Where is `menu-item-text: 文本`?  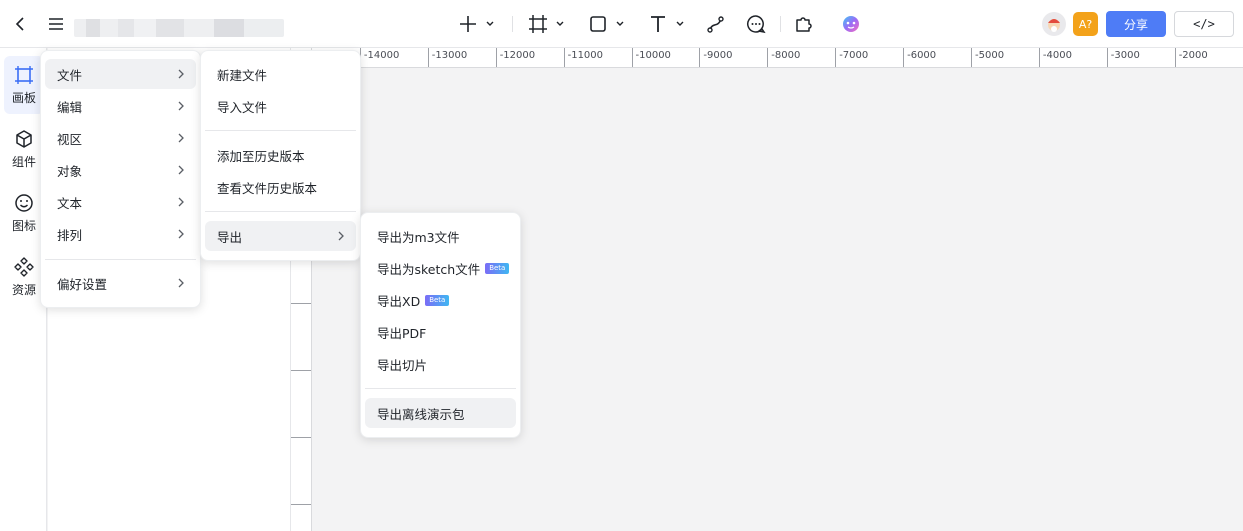 menu-item-text: 文本 is located at coordinates (120, 202).